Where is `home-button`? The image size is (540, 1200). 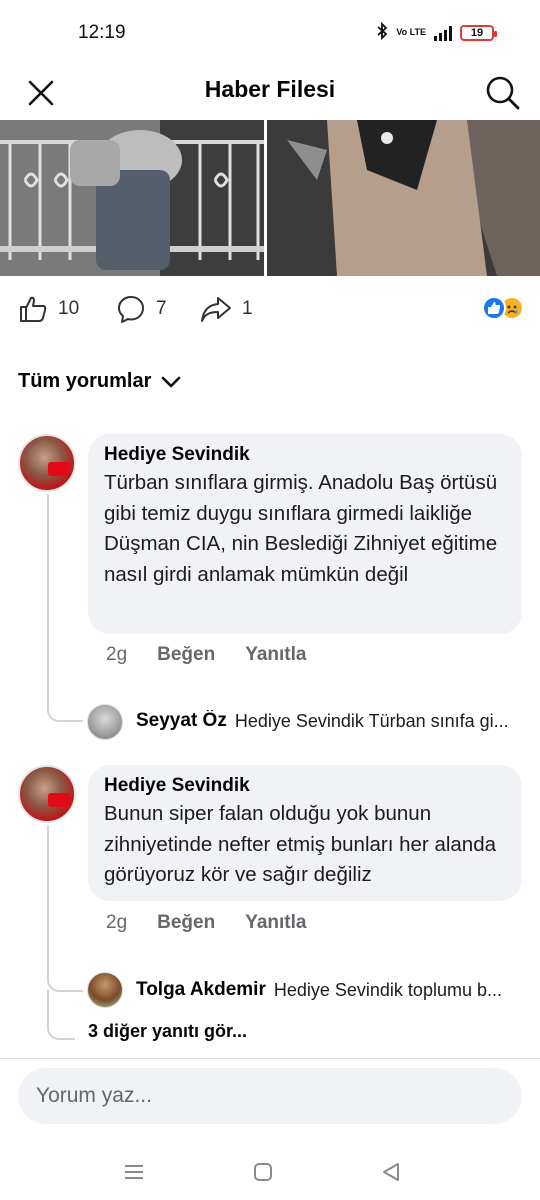 home-button is located at coordinates (263, 1172).